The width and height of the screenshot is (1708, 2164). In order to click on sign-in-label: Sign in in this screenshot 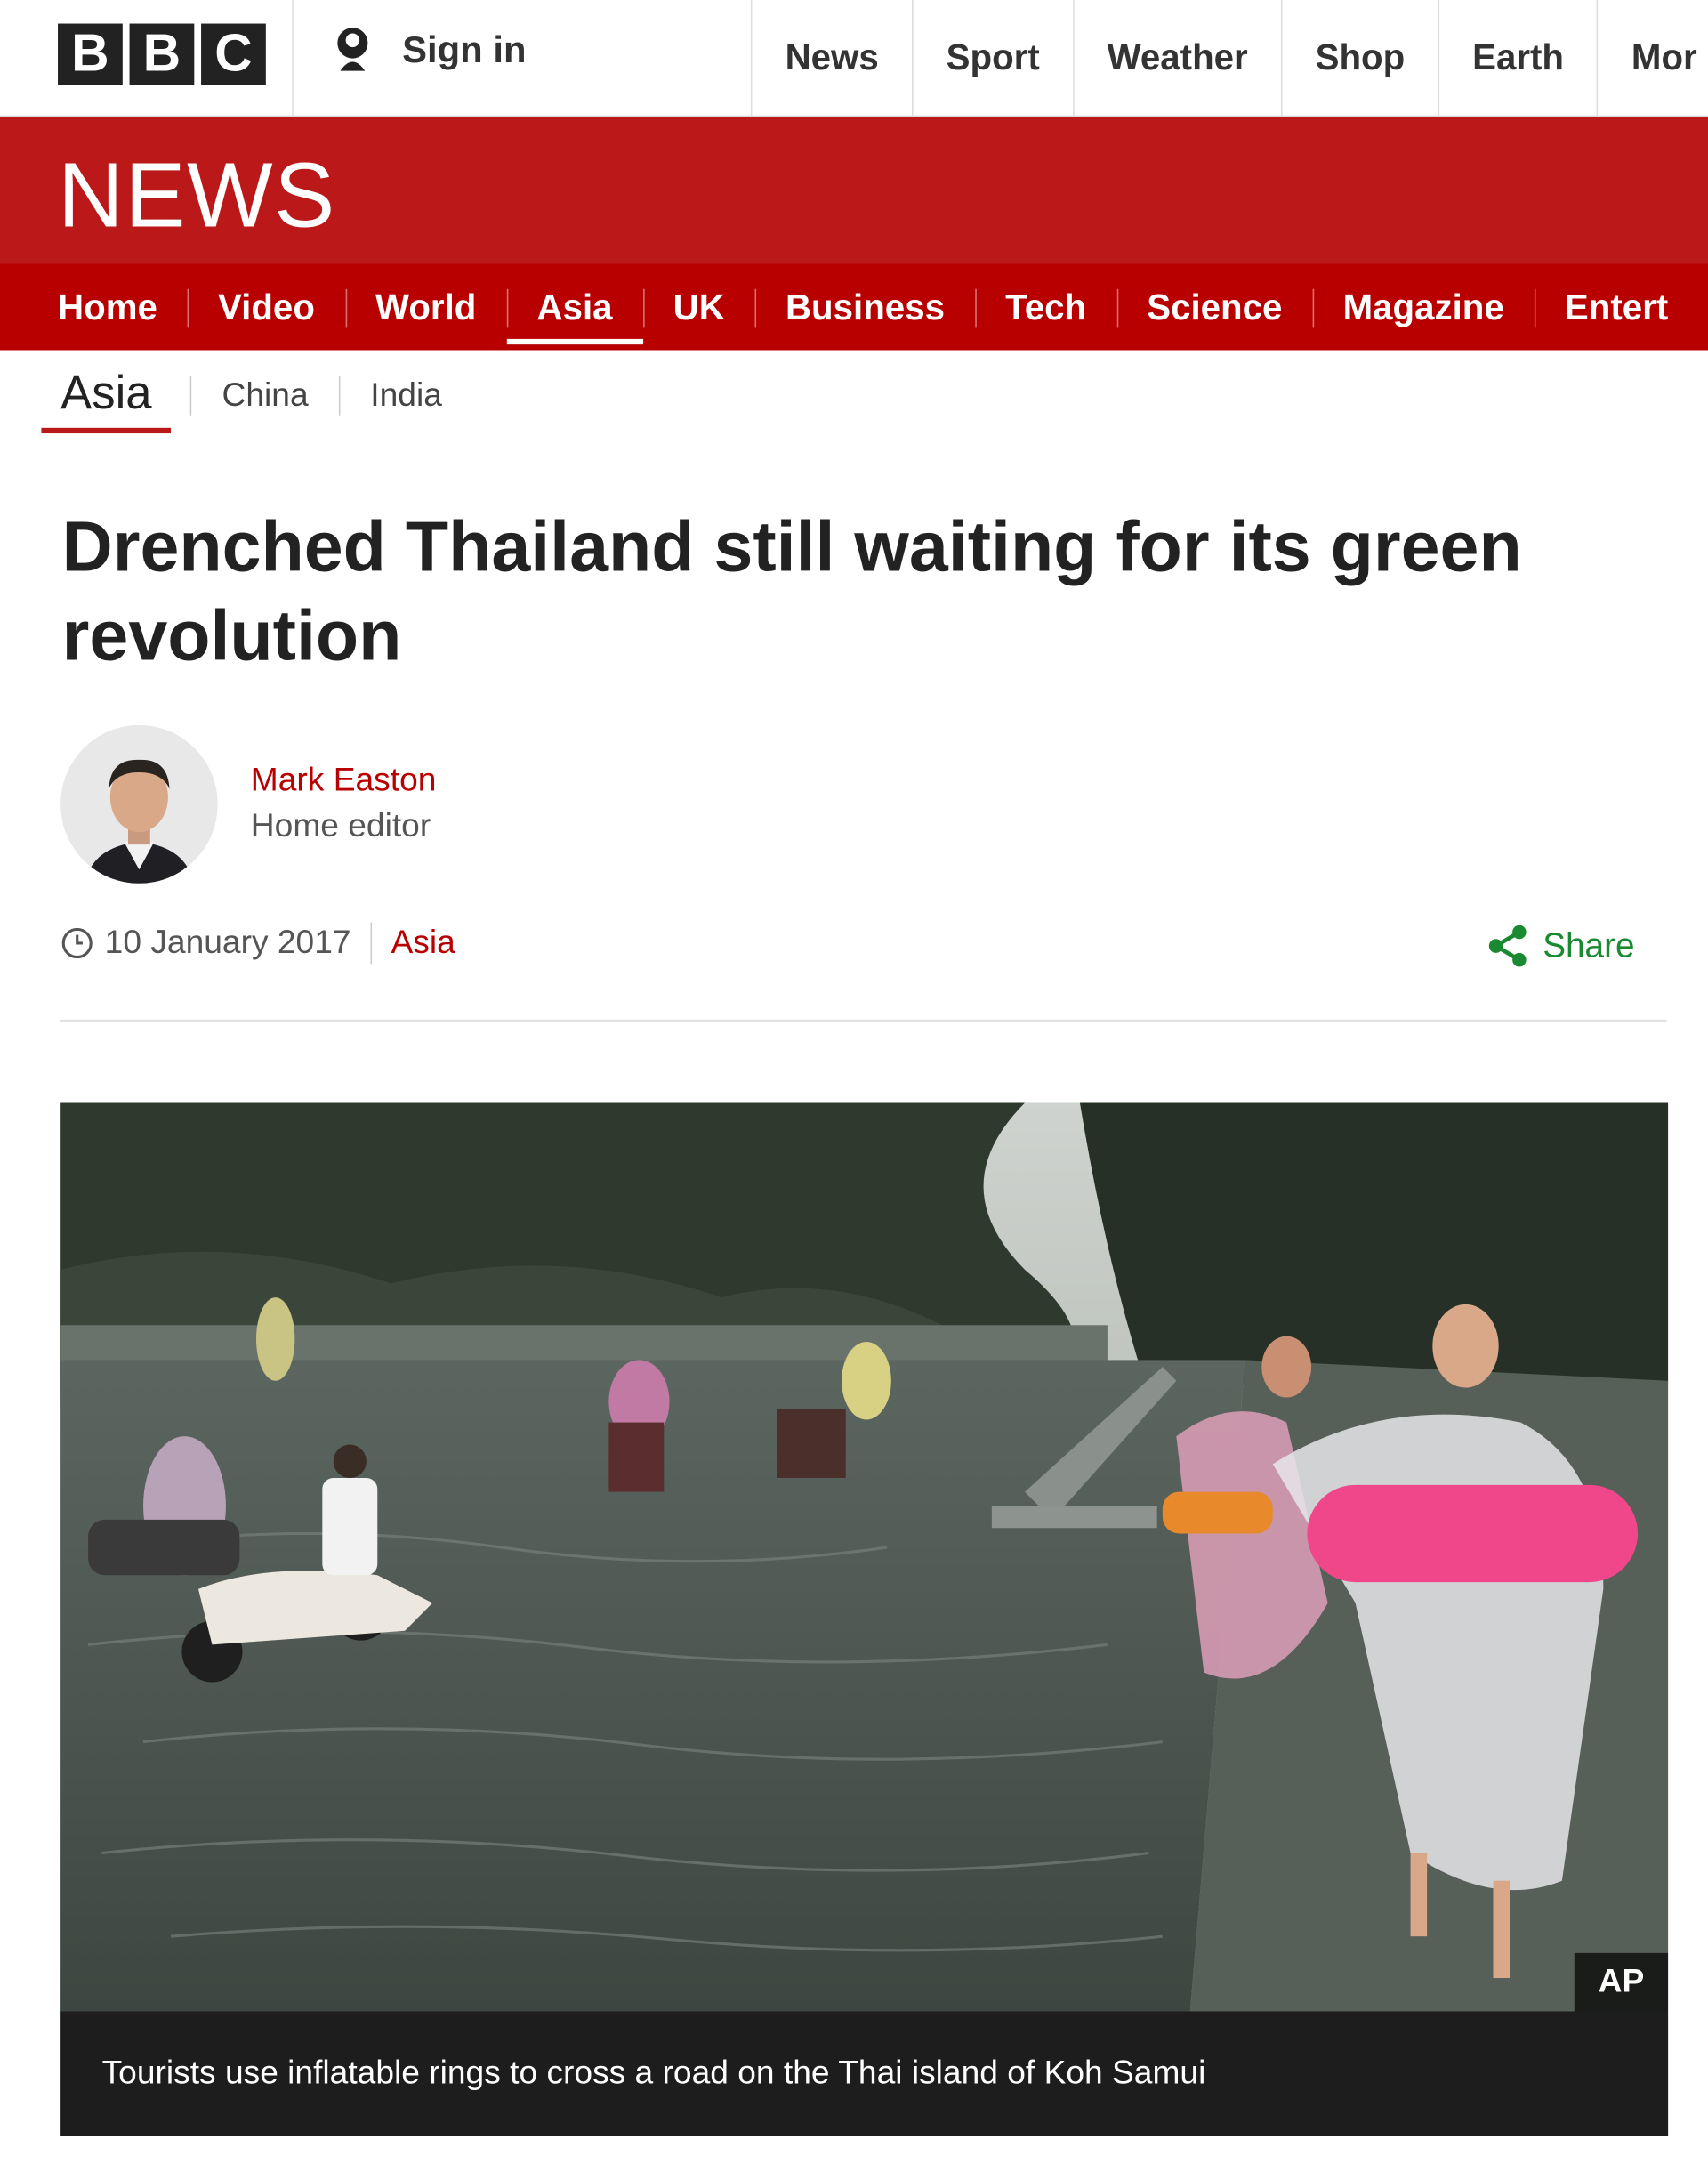, I will do `click(464, 49)`.